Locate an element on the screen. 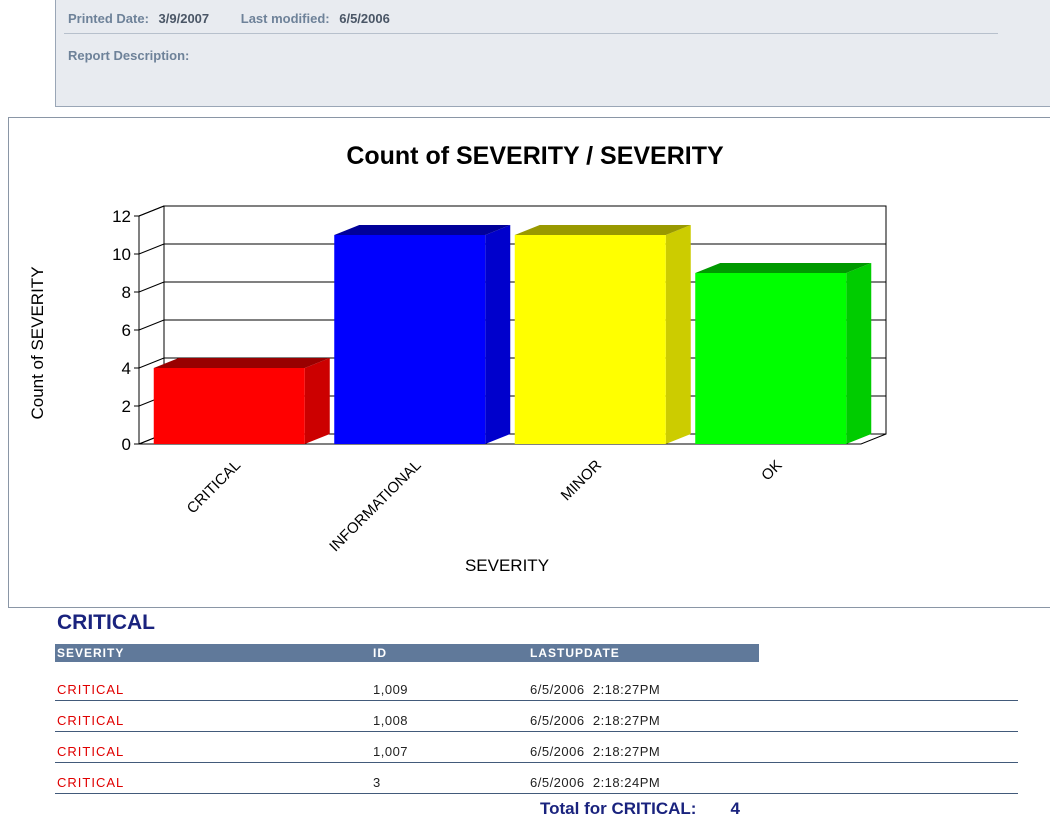 The image size is (1050, 823). y-tick-label: 10 is located at coordinates (121, 254).